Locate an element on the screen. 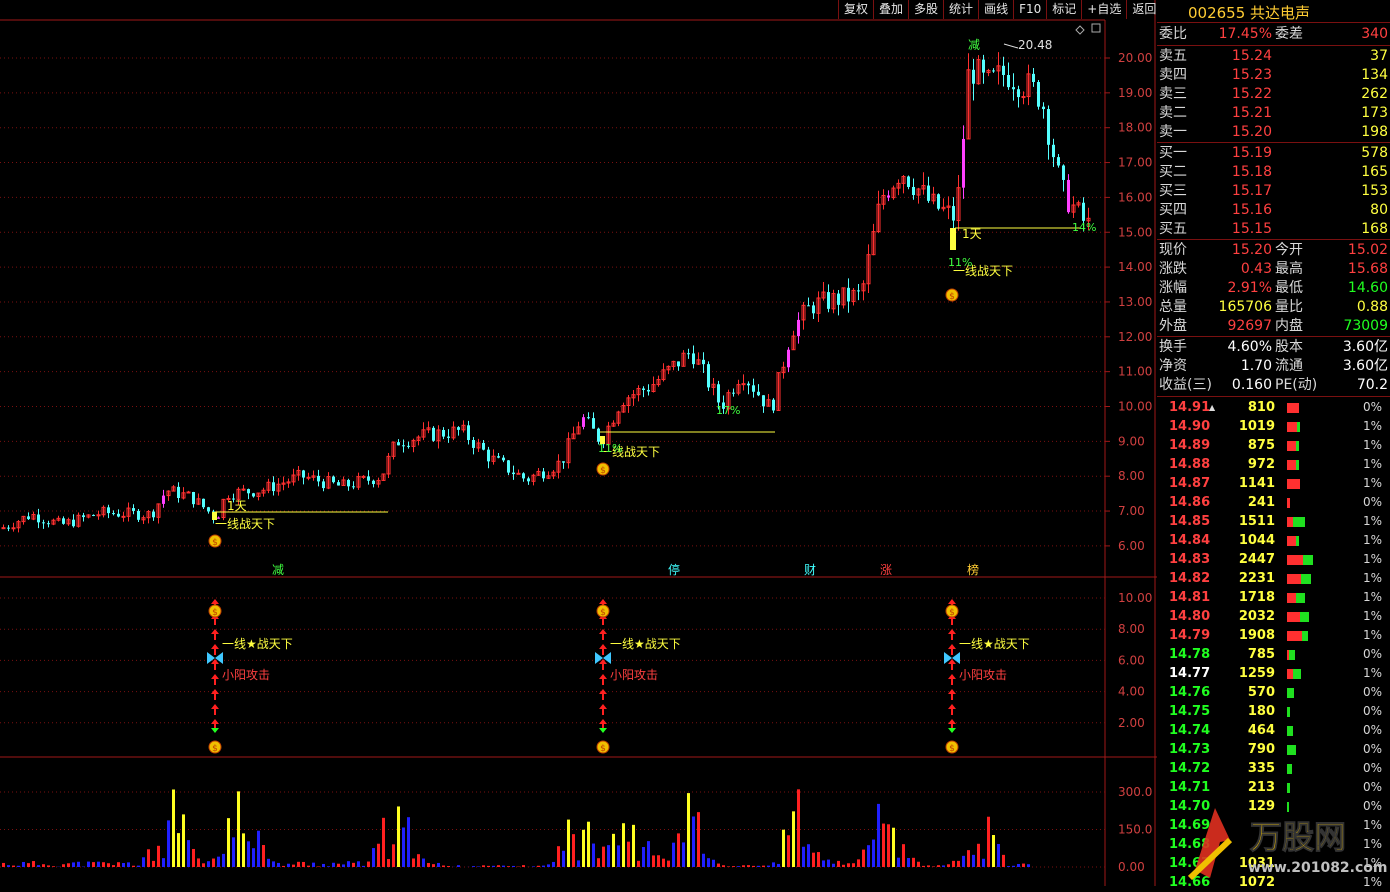 This screenshot has width=1390, height=892. price-level-row: 14.8324471% is located at coordinates (1273, 559).